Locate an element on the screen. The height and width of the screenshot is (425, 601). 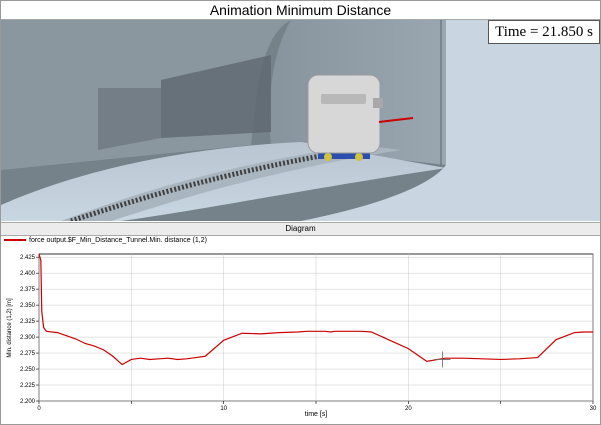
y-tick-label: 2.425 is located at coordinates (28, 258).